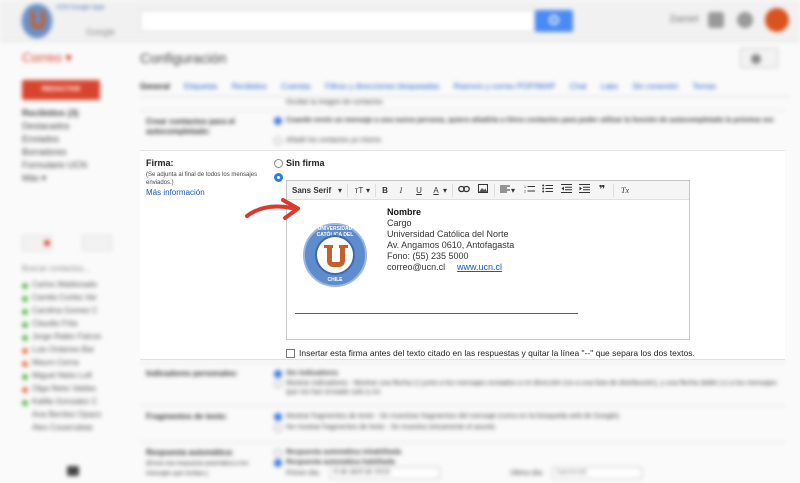  What do you see at coordinates (625, 190) in the screenshot?
I see `clear-formatting-button: Tx` at bounding box center [625, 190].